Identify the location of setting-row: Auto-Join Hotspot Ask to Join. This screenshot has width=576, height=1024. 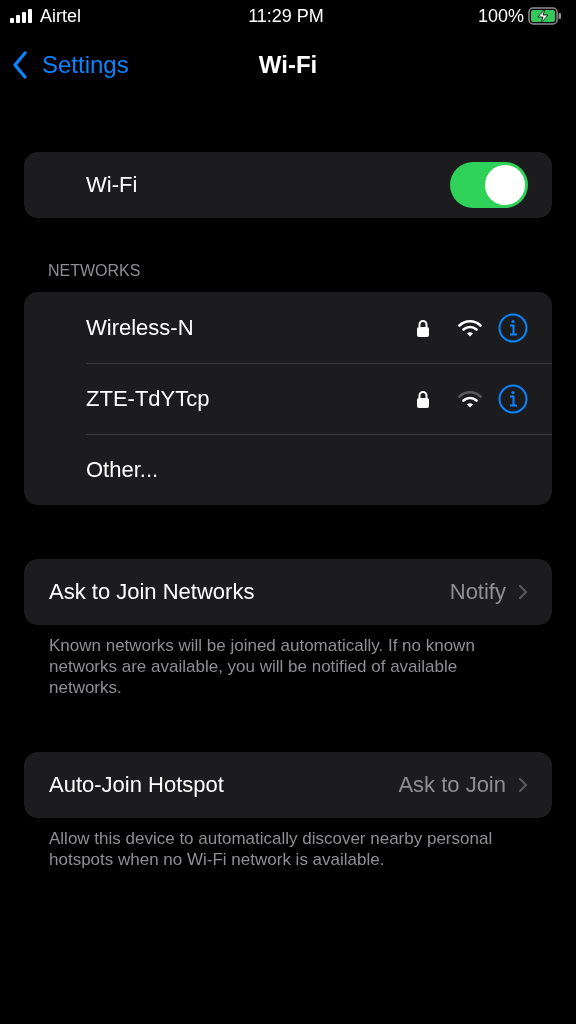
(288, 785).